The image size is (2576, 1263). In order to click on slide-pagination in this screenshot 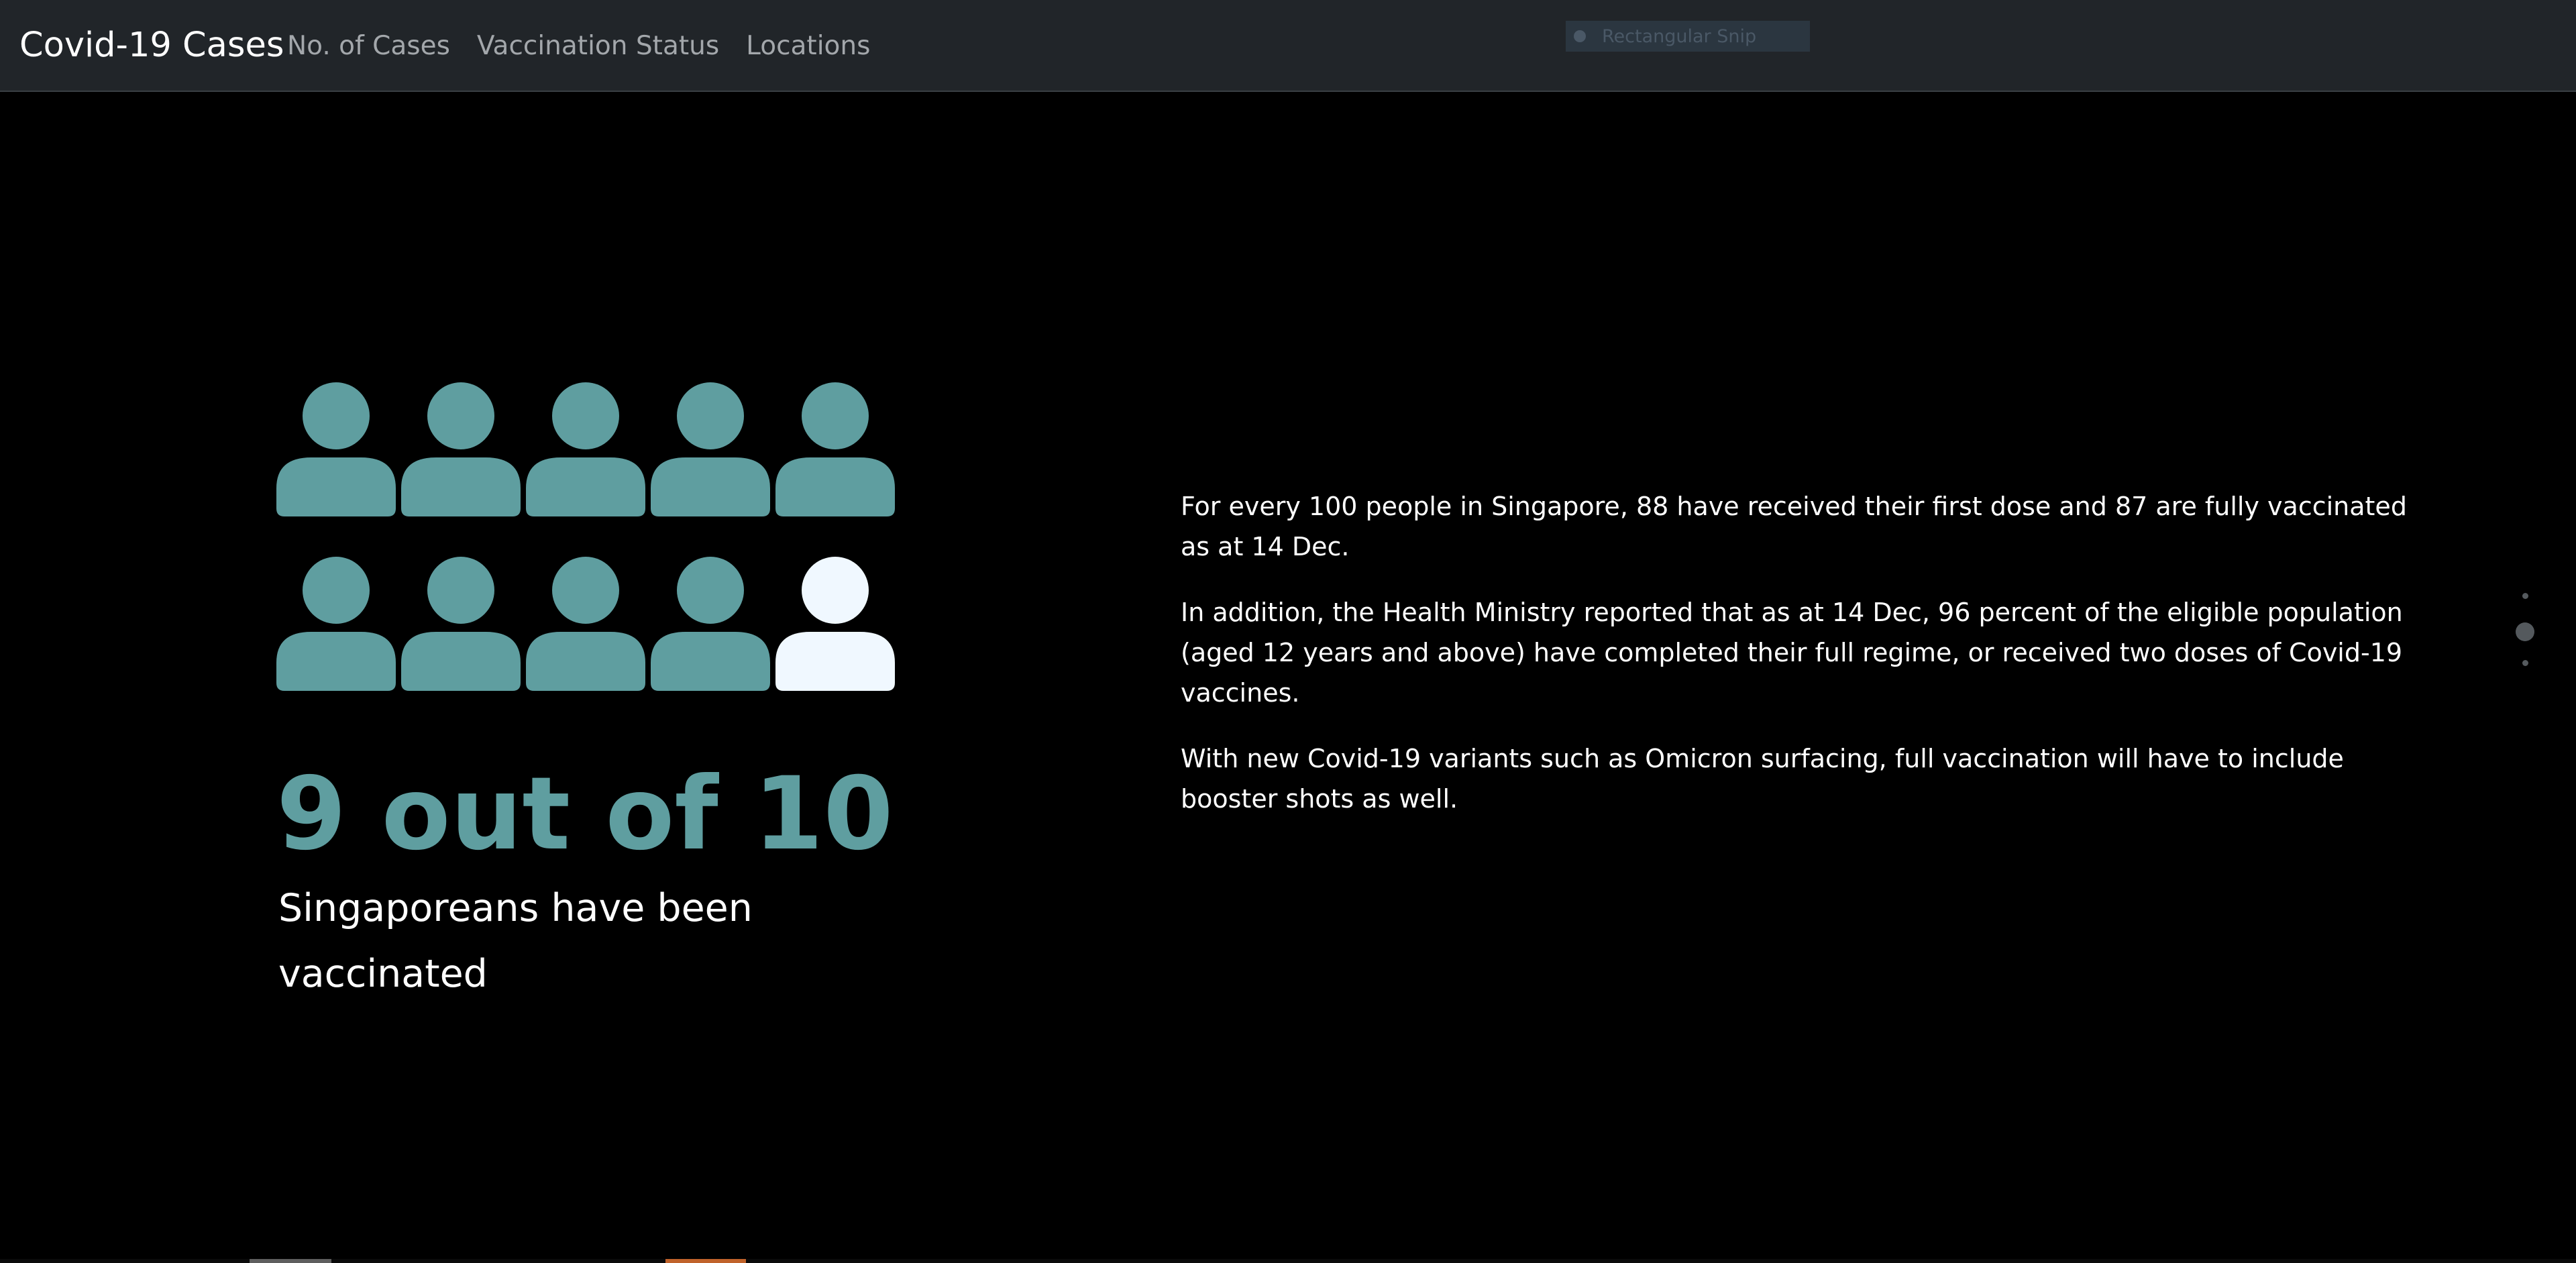, I will do `click(2525, 627)`.